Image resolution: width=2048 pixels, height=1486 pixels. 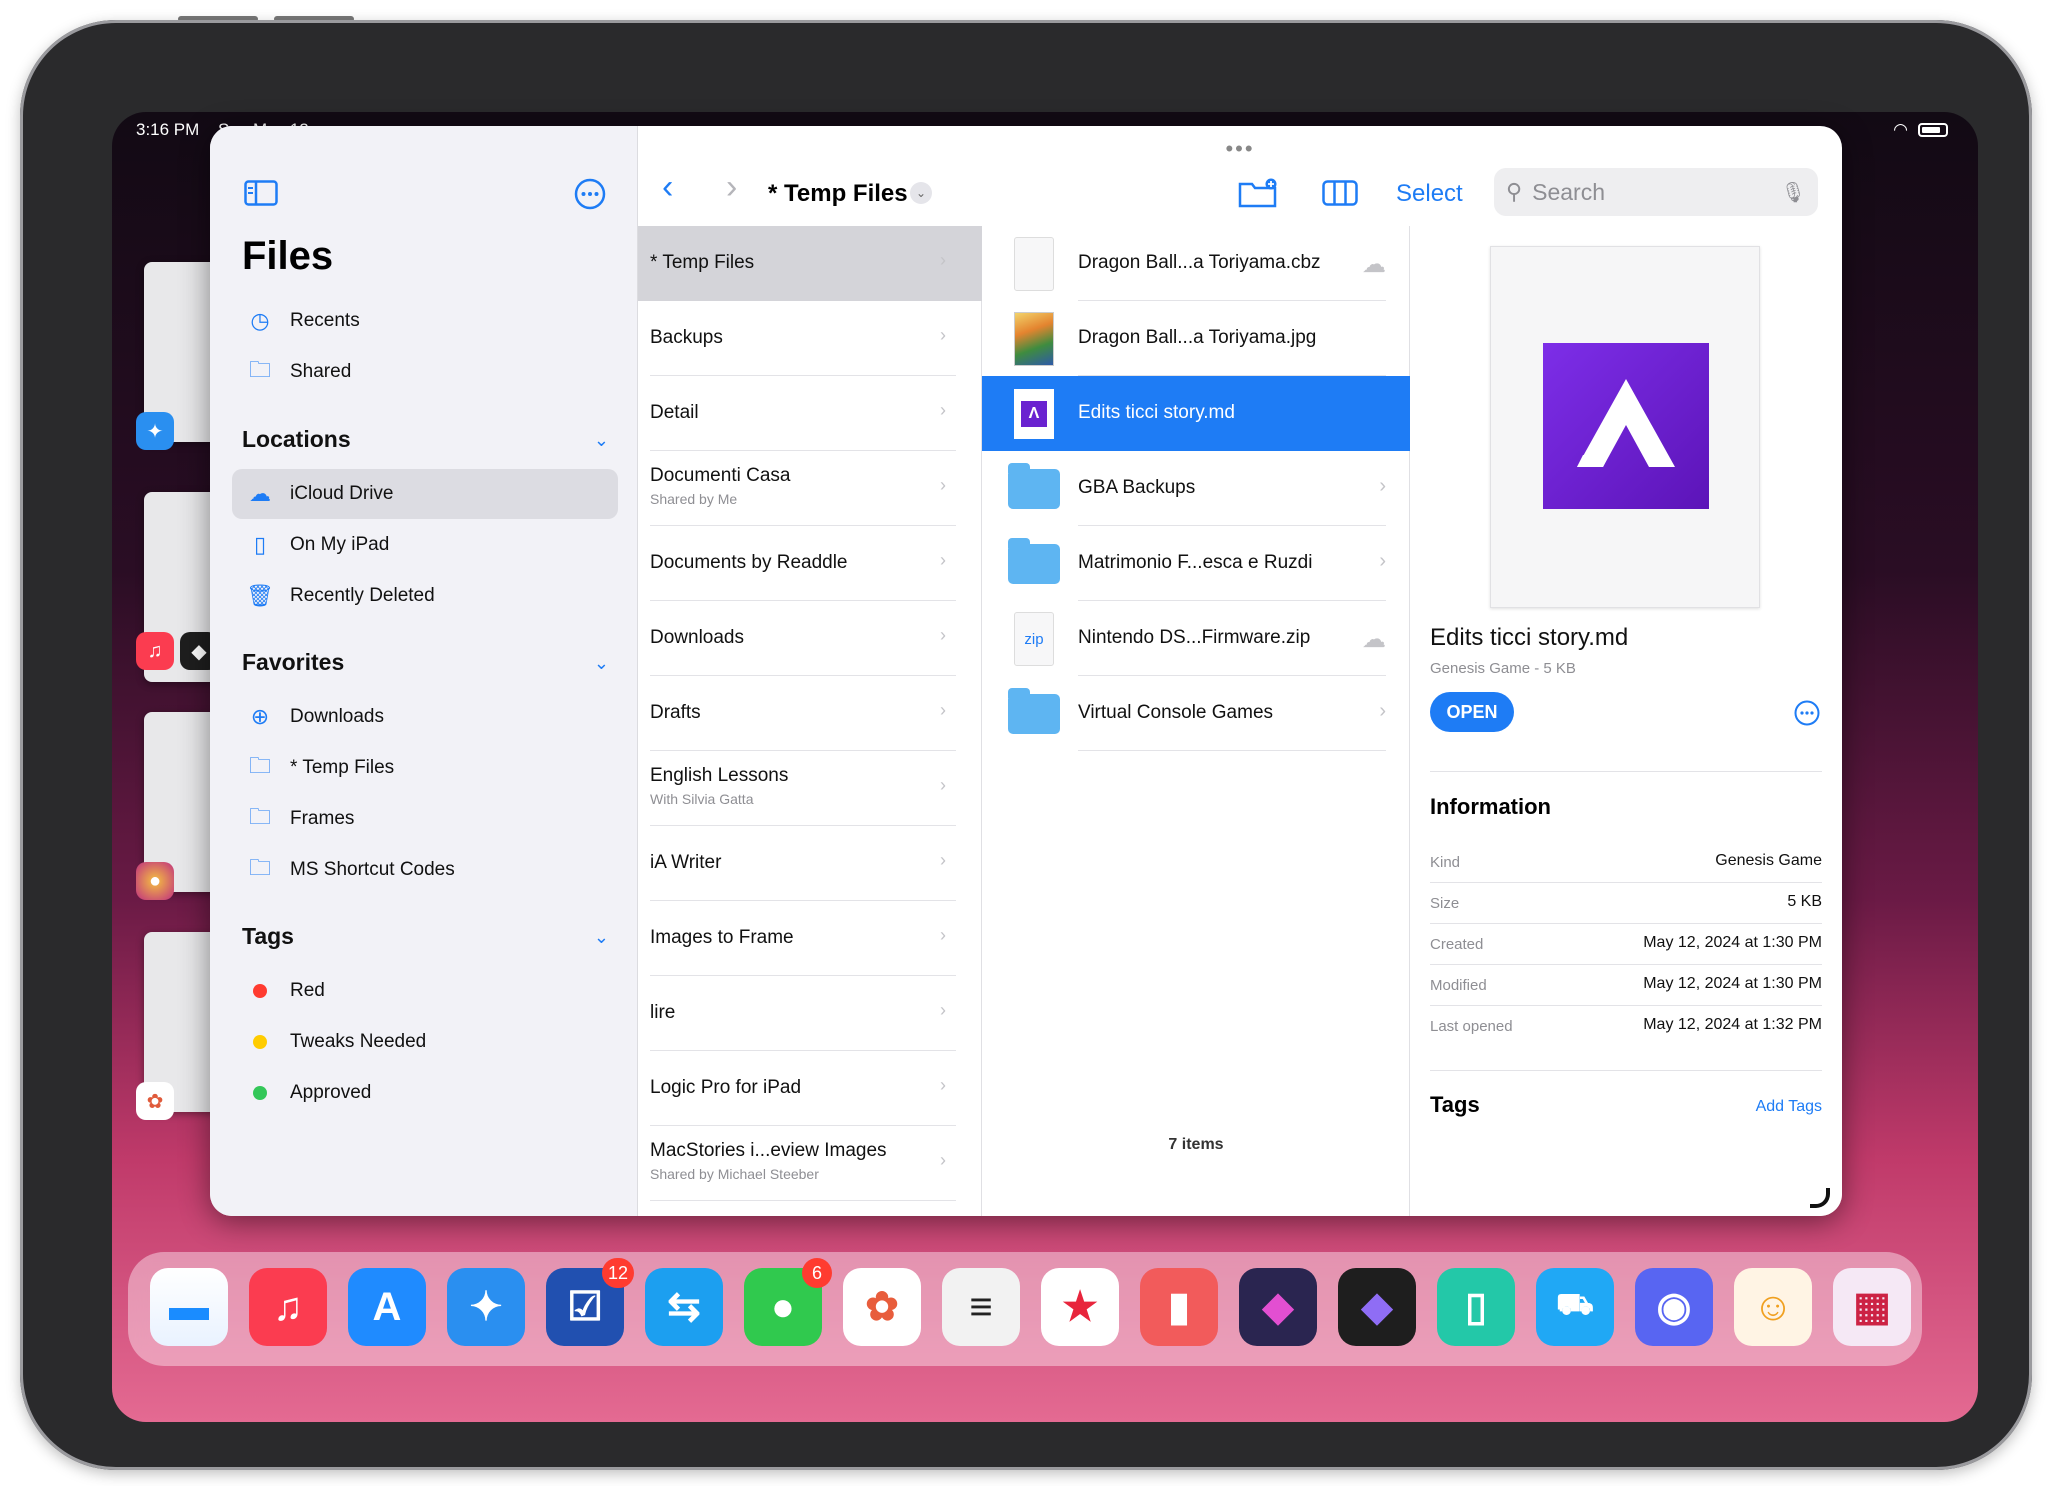 I want to click on sidebar-item-label: iCloud Drive, so click(x=342, y=493).